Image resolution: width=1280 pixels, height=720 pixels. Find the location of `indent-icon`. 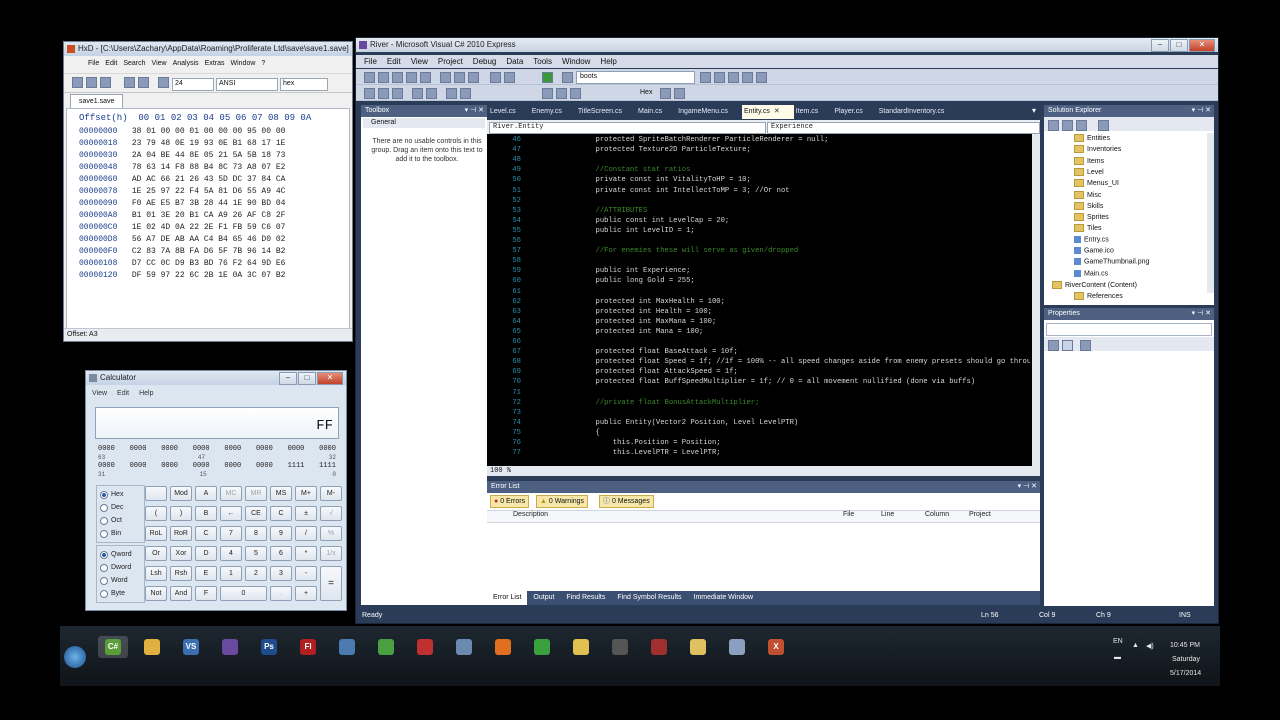

indent-icon is located at coordinates (383, 93).